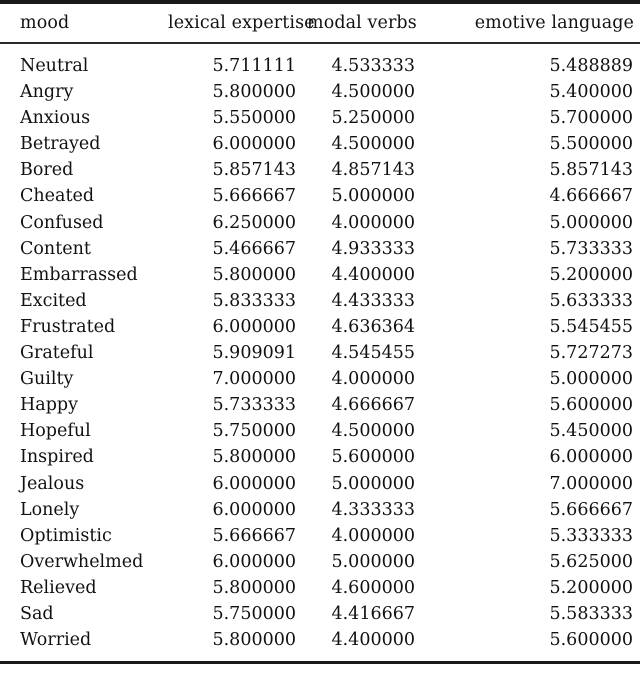 The image size is (640, 674). What do you see at coordinates (68, 326) in the screenshot?
I see `cell-mood: Frustrated` at bounding box center [68, 326].